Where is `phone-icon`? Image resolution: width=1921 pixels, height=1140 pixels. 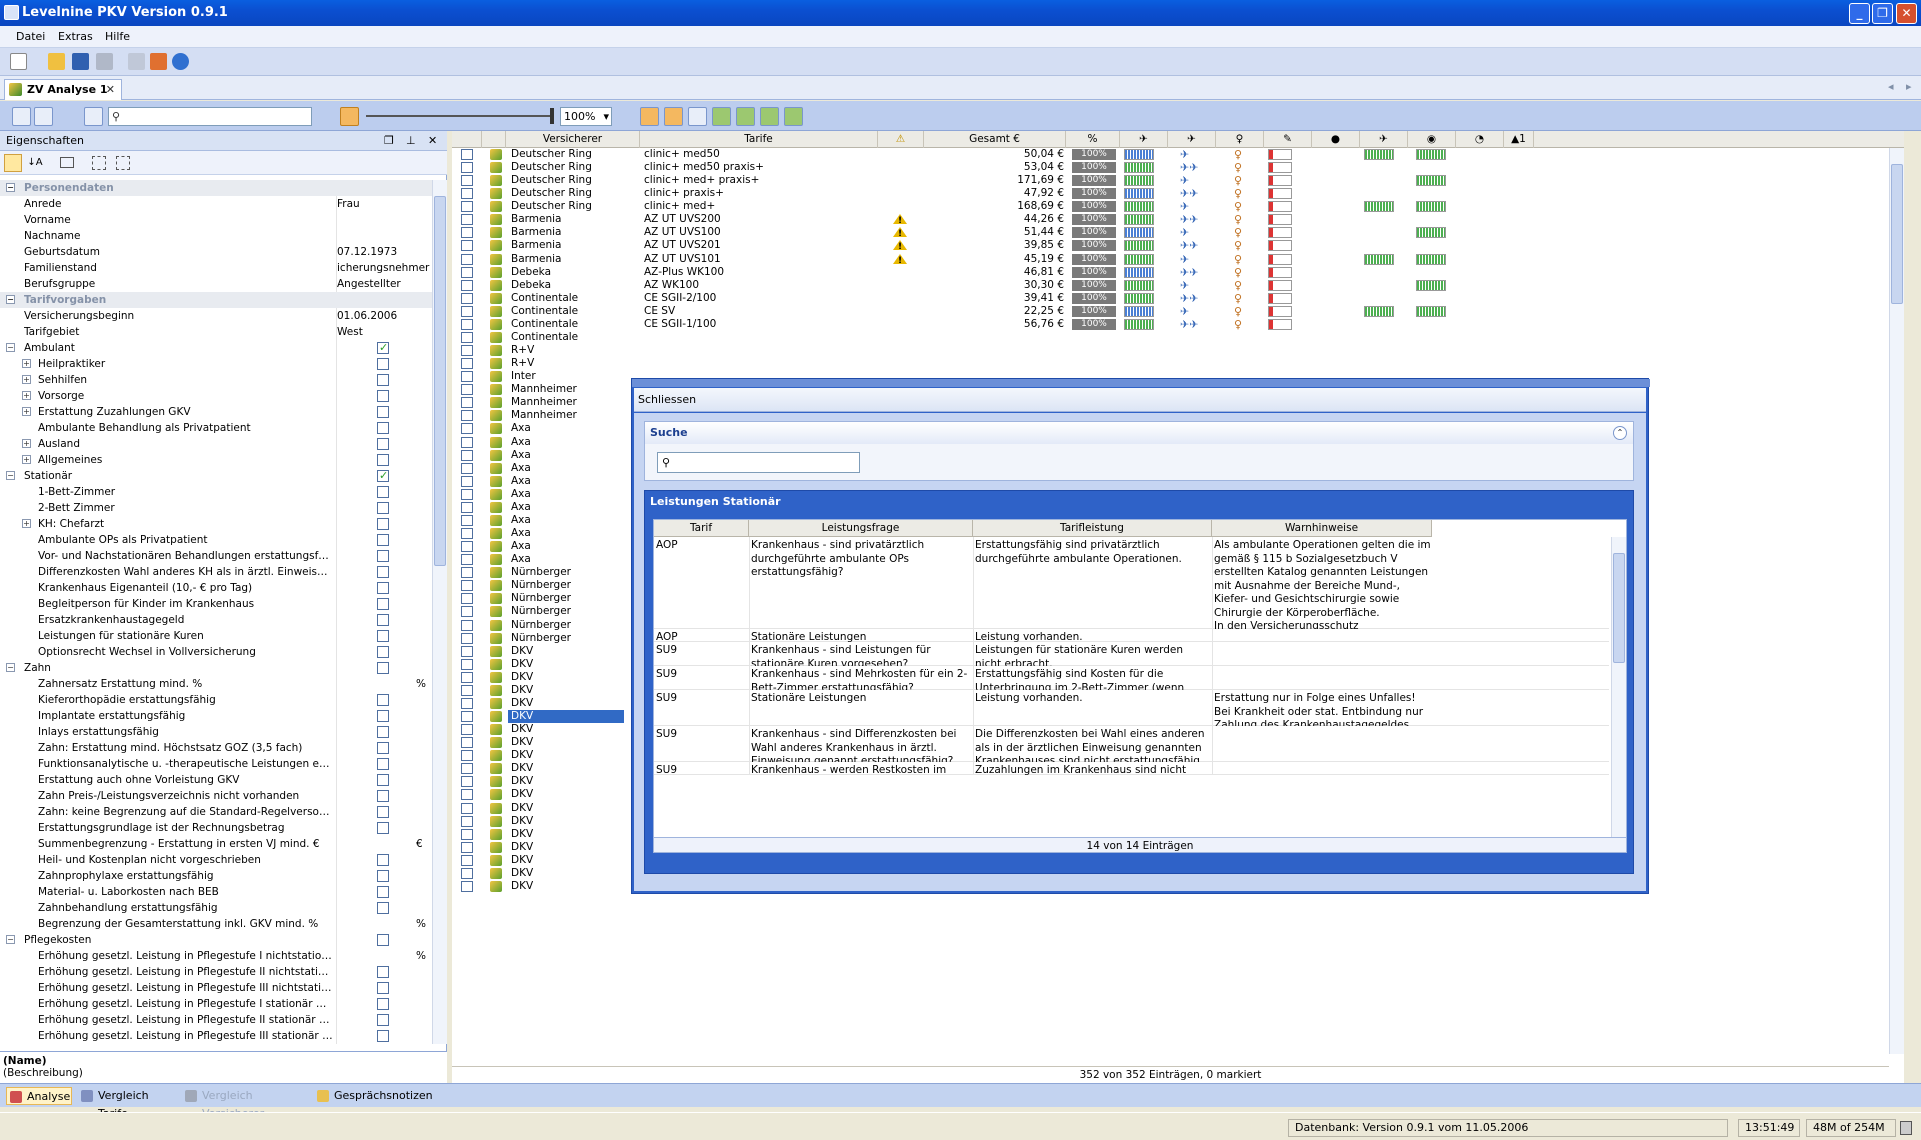 phone-icon is located at coordinates (697, 116).